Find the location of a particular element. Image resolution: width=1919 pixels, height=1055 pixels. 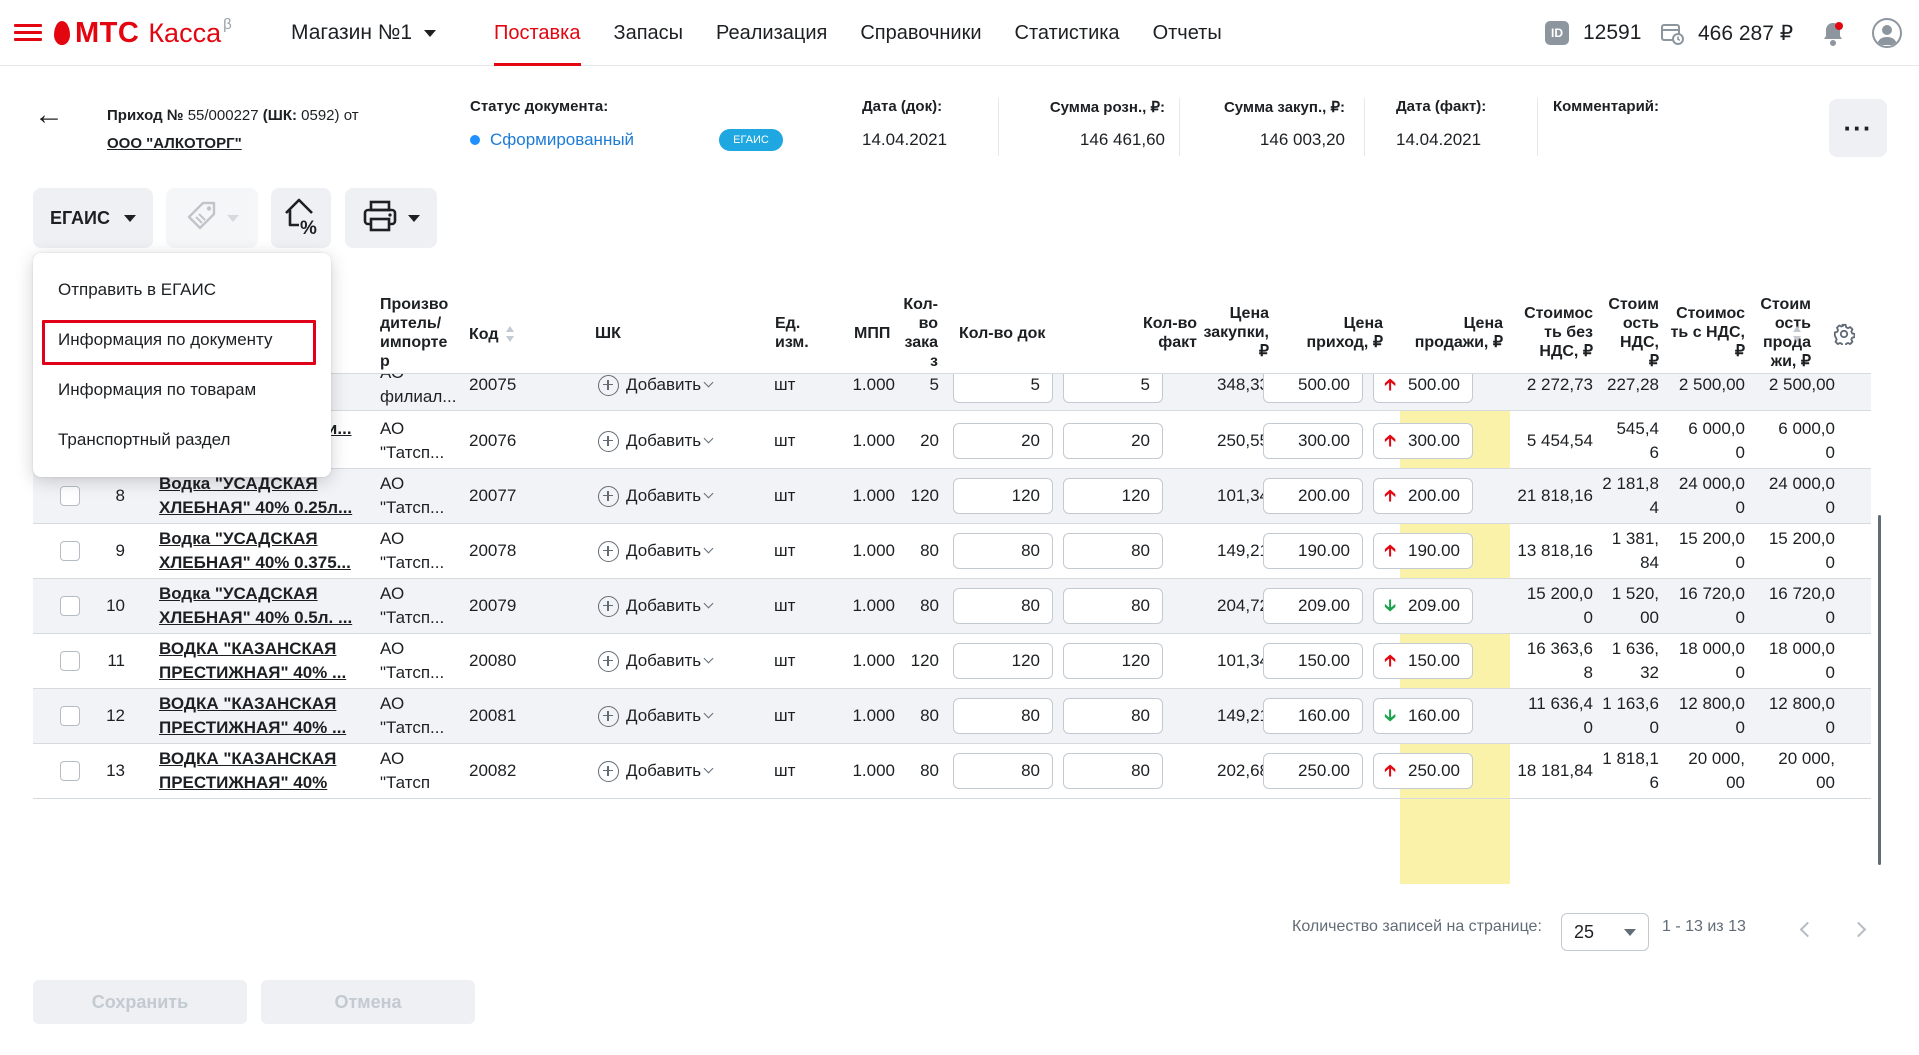

logo: МТС Касса β is located at coordinates (143, 33).